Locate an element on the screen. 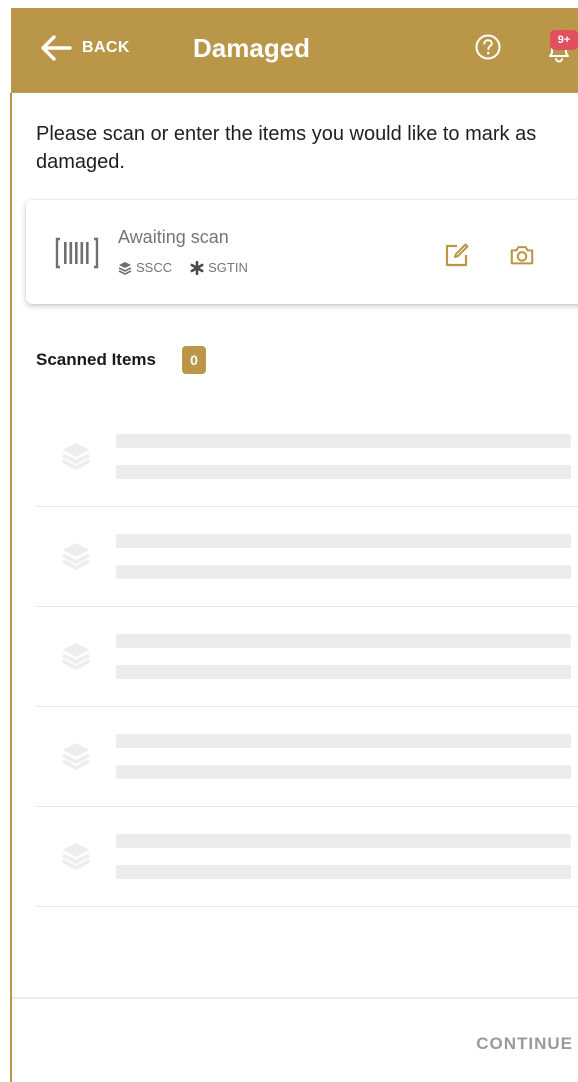 The width and height of the screenshot is (578, 1082). type-sgtin: SGTIN is located at coordinates (228, 267).